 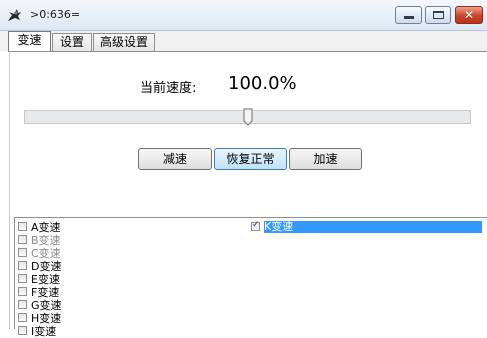 What do you see at coordinates (250, 159) in the screenshot?
I see `reset-speed-button: 恢复正常` at bounding box center [250, 159].